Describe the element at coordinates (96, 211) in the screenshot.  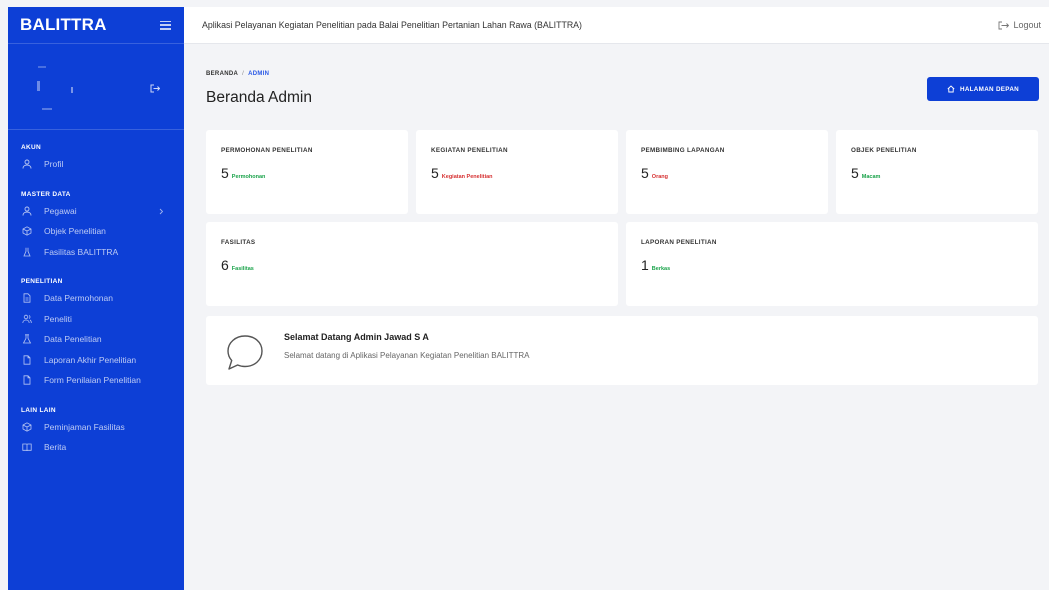
I see `sidebar-item-pegawai: Pegawai` at that location.